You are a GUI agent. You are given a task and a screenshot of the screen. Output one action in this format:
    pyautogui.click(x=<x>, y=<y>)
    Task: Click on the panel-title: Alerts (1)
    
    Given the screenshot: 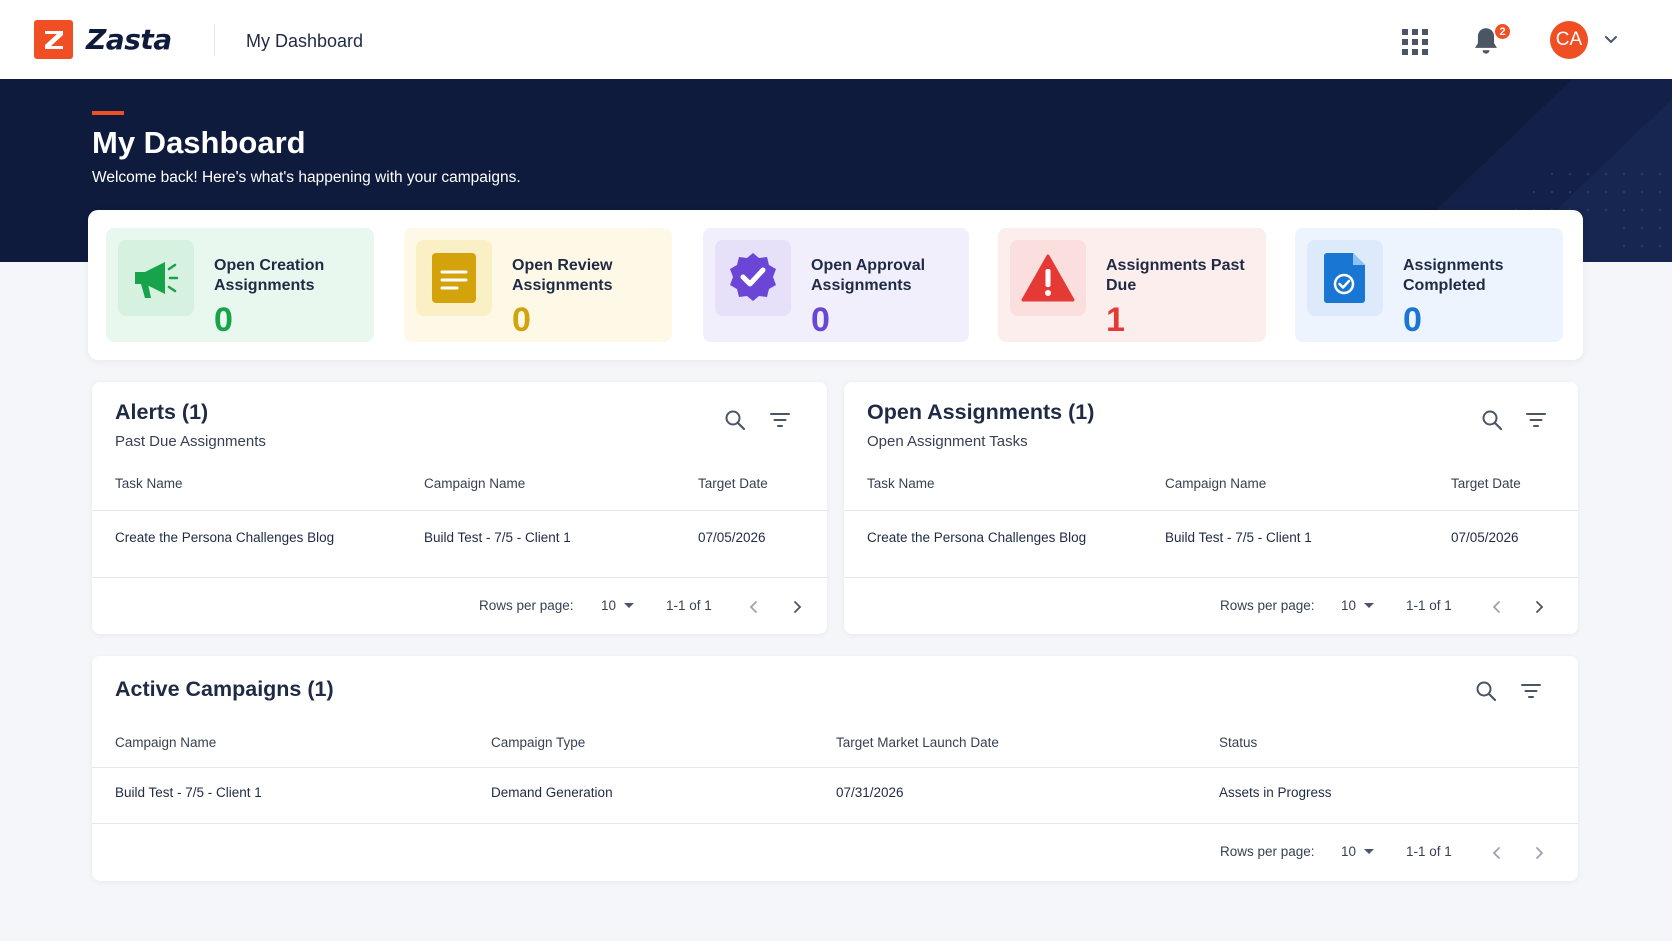 What is the action you would take?
    pyautogui.click(x=162, y=412)
    